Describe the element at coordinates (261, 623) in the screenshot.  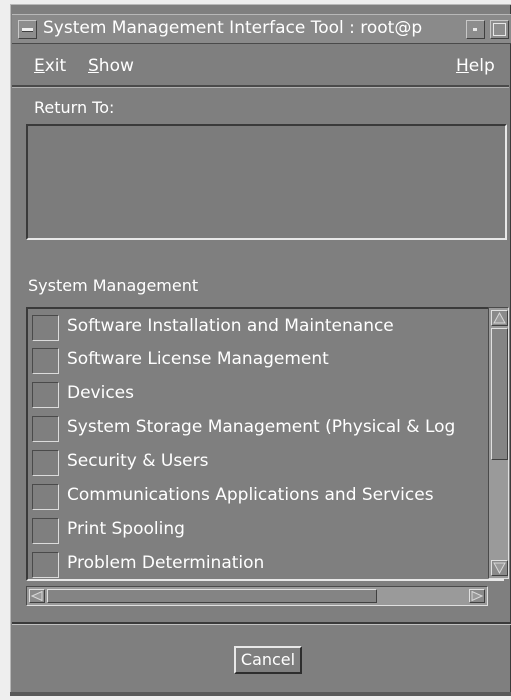
I see `separator` at that location.